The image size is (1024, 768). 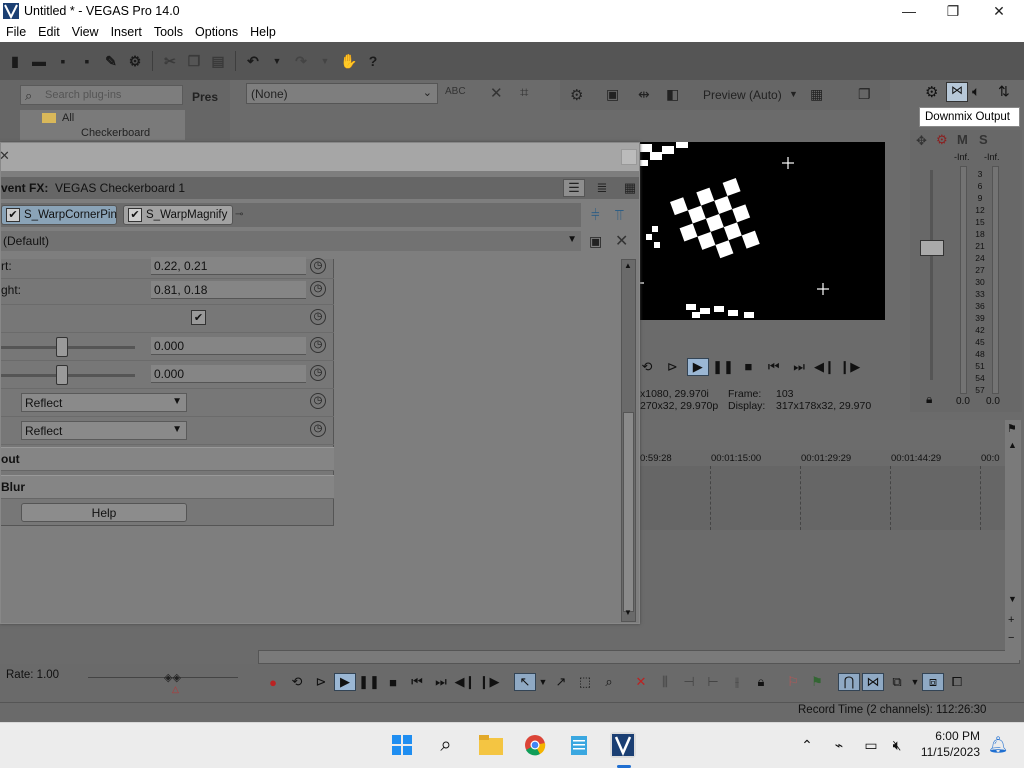 I want to click on tool-dropdown-icon: ▼, so click(x=543, y=682).